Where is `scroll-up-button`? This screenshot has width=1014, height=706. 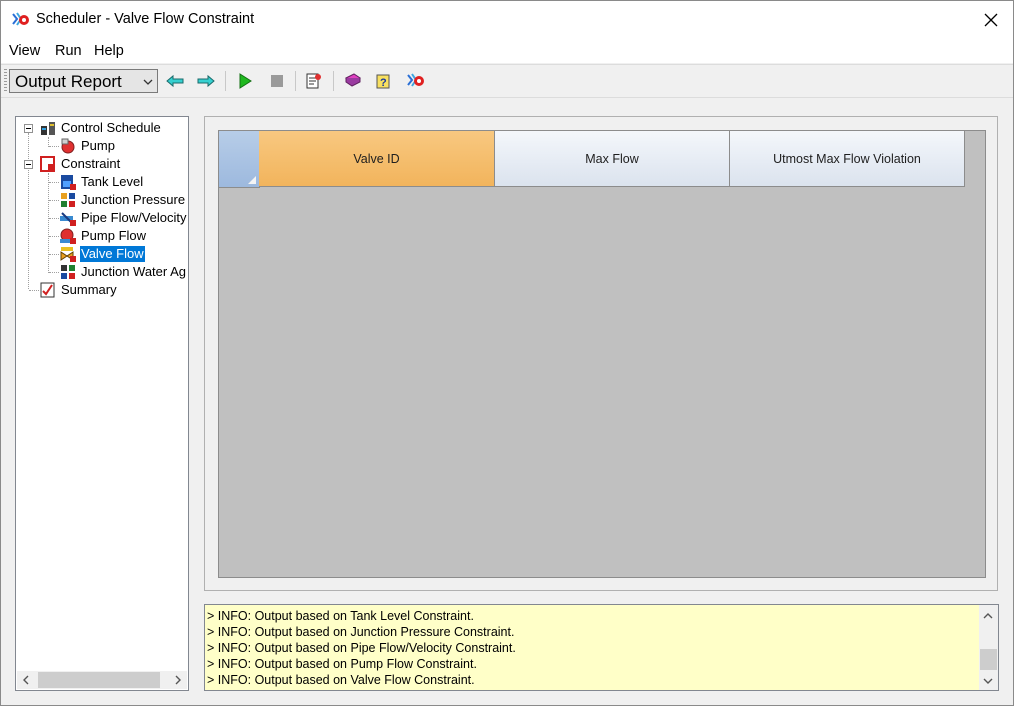 scroll-up-button is located at coordinates (988, 616).